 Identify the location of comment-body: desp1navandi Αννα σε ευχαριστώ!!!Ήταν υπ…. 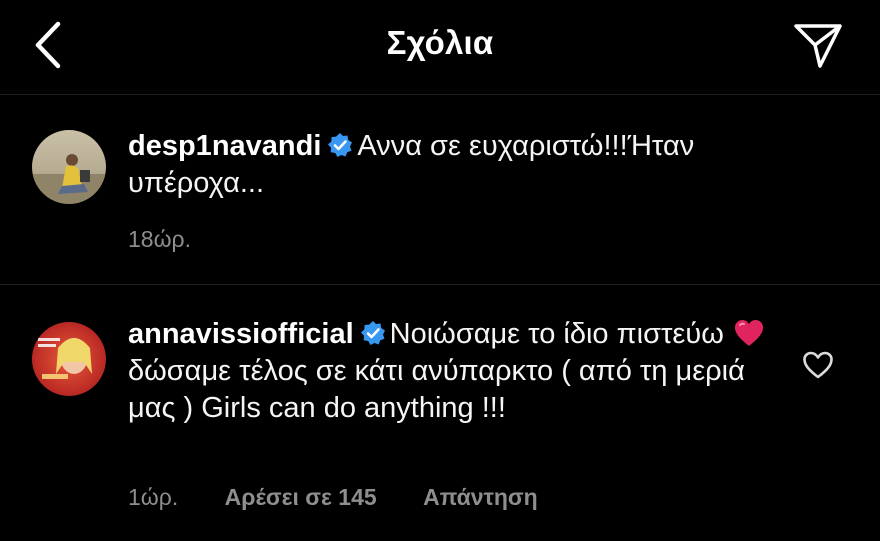
(448, 165).